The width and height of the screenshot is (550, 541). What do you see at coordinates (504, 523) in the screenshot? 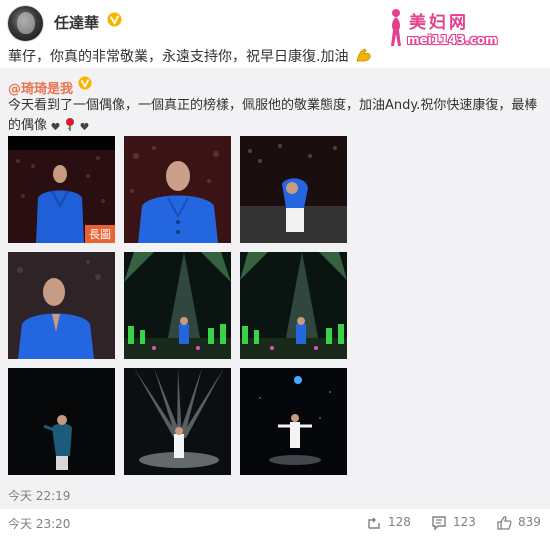
I see `thumbs-up-icon` at bounding box center [504, 523].